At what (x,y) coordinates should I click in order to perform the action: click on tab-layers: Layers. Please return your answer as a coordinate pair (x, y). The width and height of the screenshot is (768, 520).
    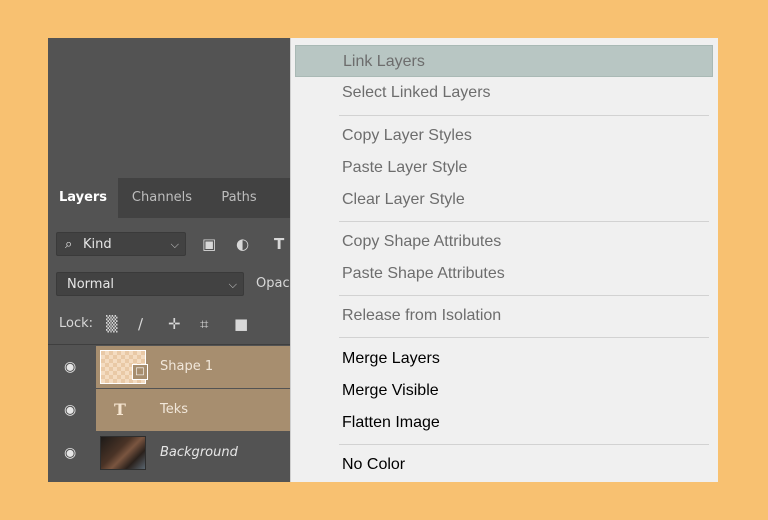
    Looking at the image, I should click on (83, 198).